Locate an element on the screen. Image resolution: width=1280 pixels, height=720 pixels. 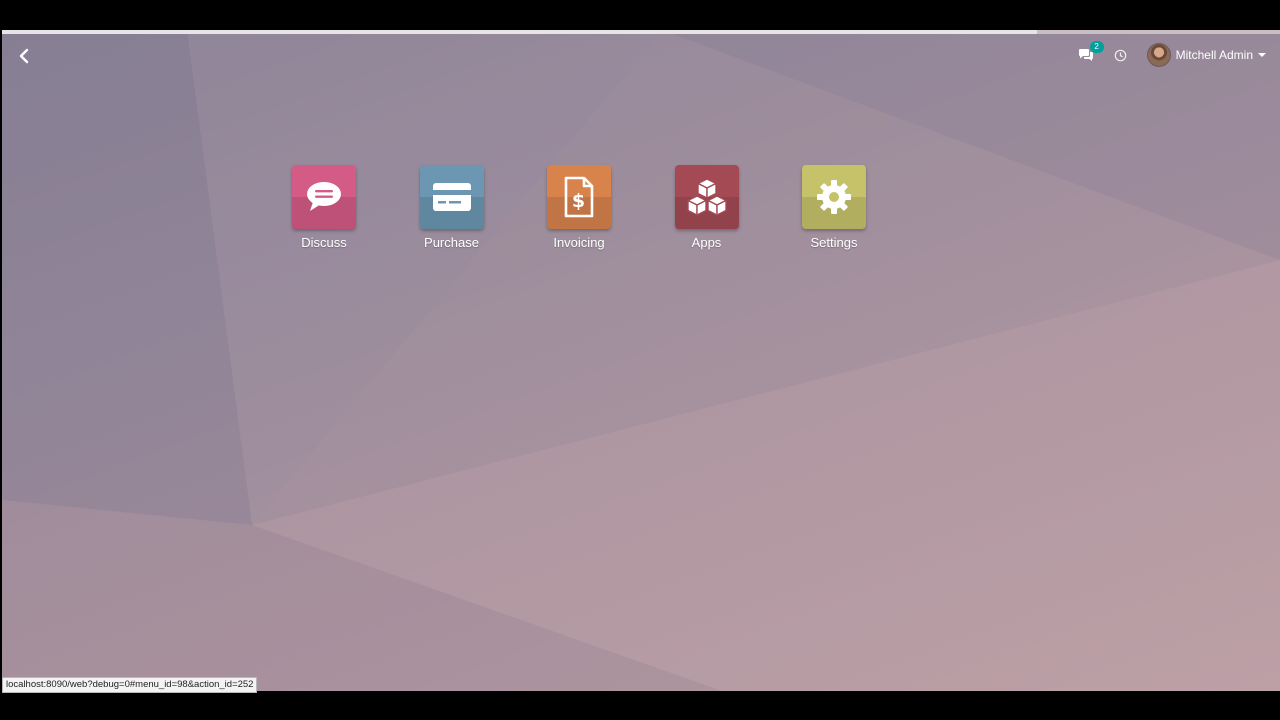
invoice-dollar-icon: $ is located at coordinates (579, 197).